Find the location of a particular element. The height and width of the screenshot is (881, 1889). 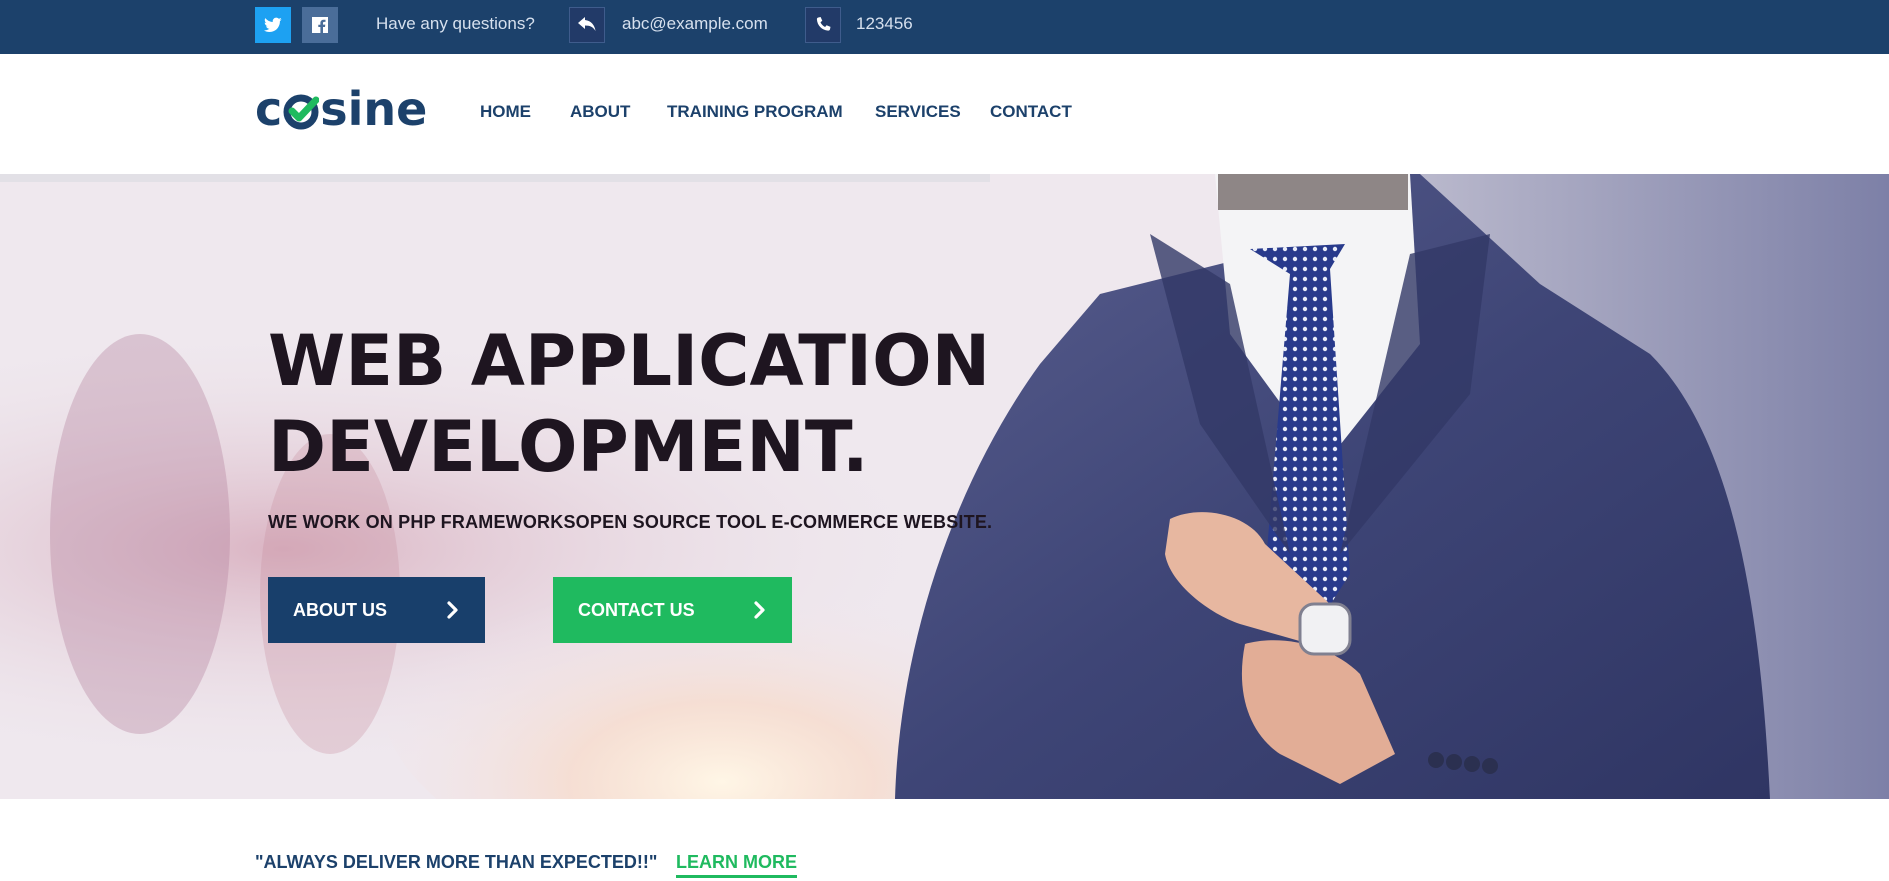

contact-us-button-label: CONTACT US is located at coordinates (636, 609).